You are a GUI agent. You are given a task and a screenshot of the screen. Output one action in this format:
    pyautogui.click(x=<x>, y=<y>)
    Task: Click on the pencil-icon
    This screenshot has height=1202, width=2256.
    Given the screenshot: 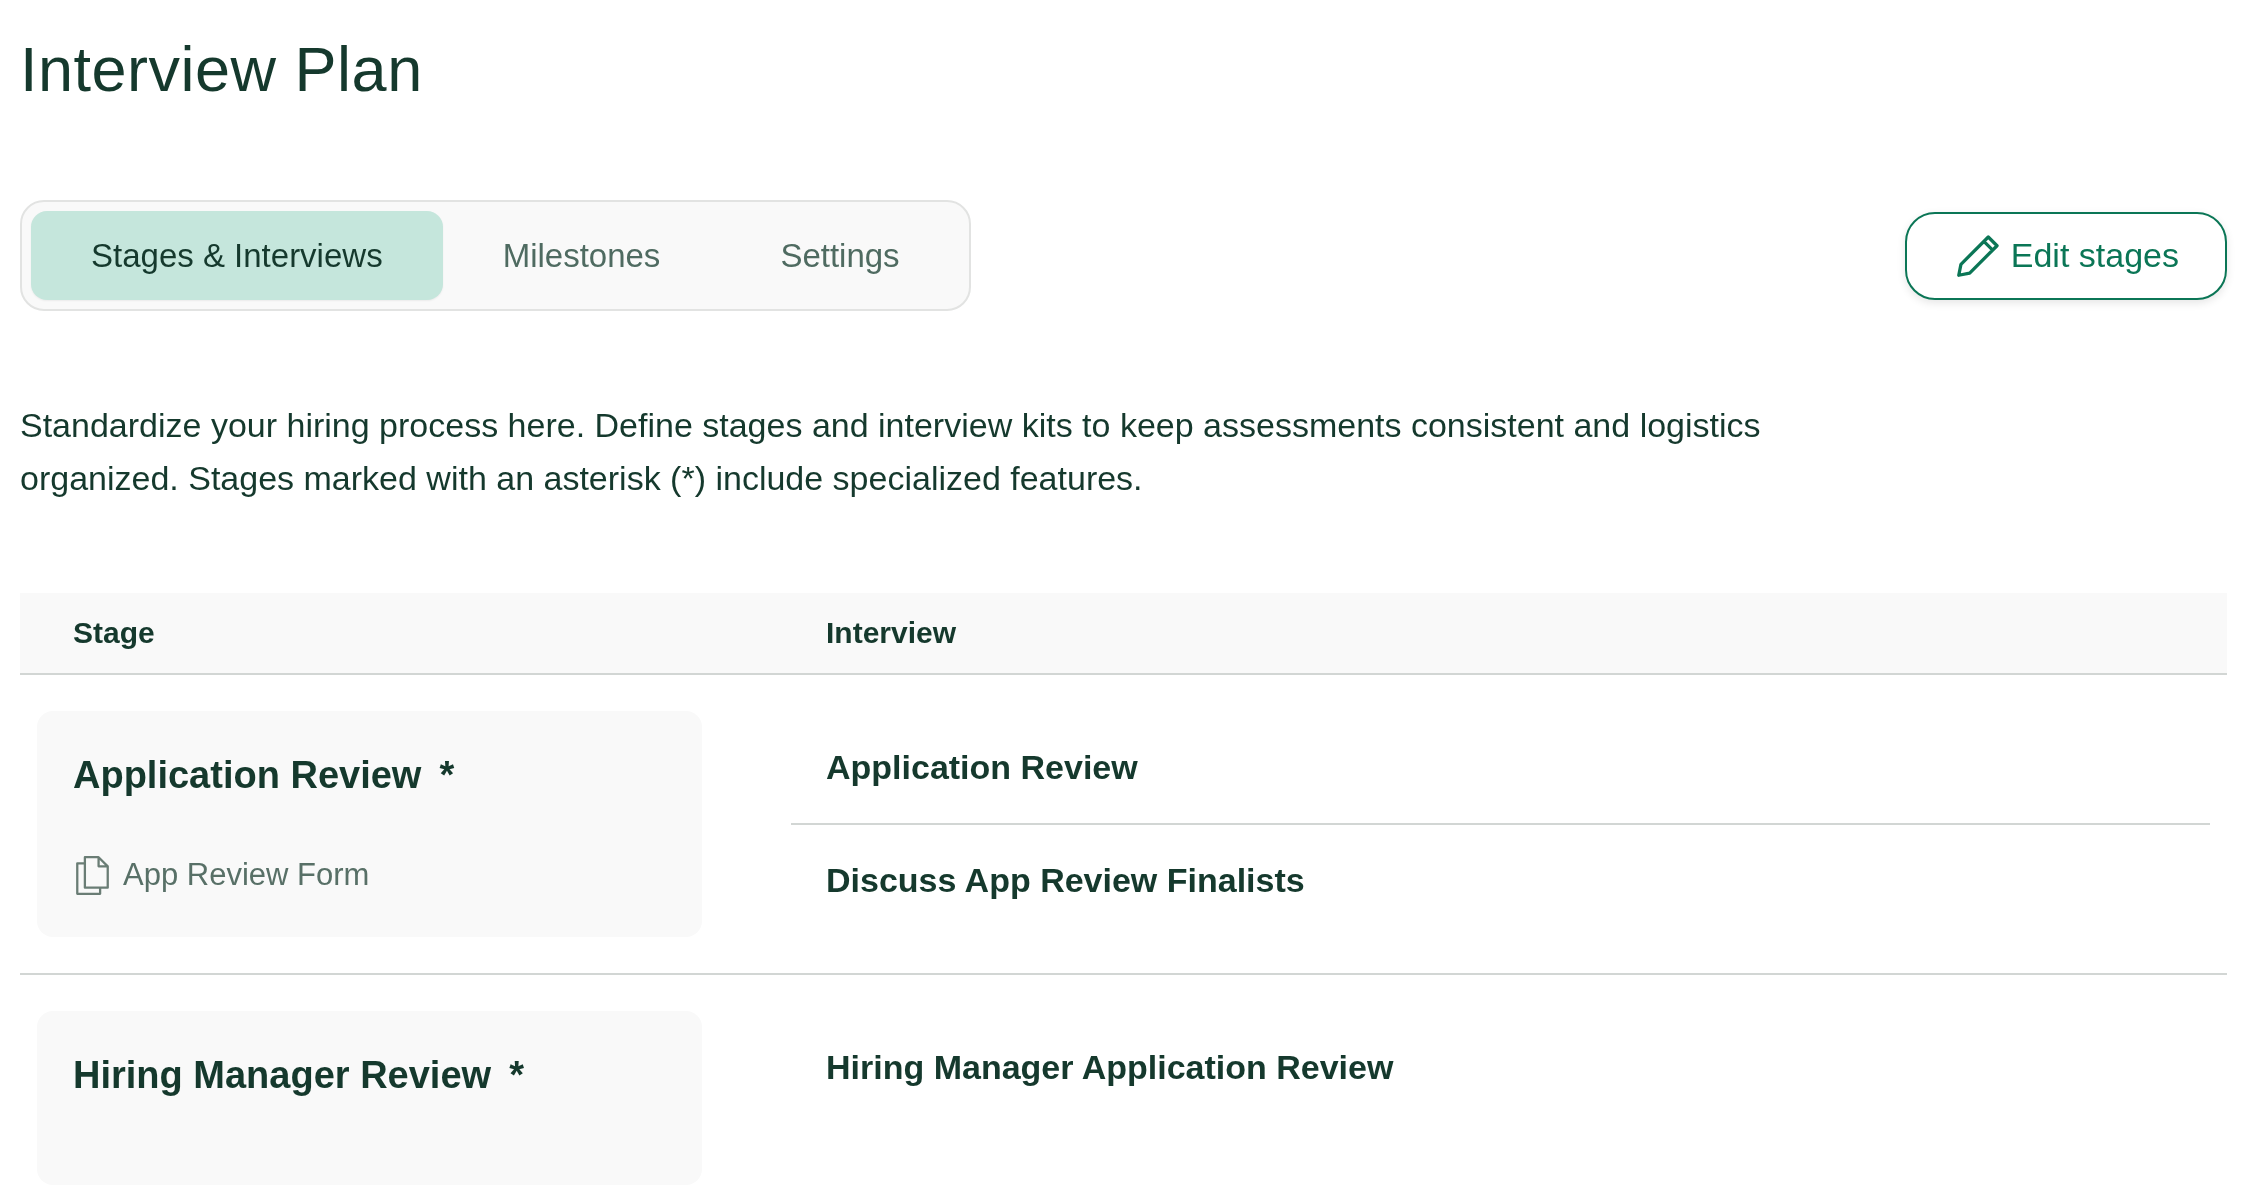 What is the action you would take?
    pyautogui.click(x=1977, y=255)
    